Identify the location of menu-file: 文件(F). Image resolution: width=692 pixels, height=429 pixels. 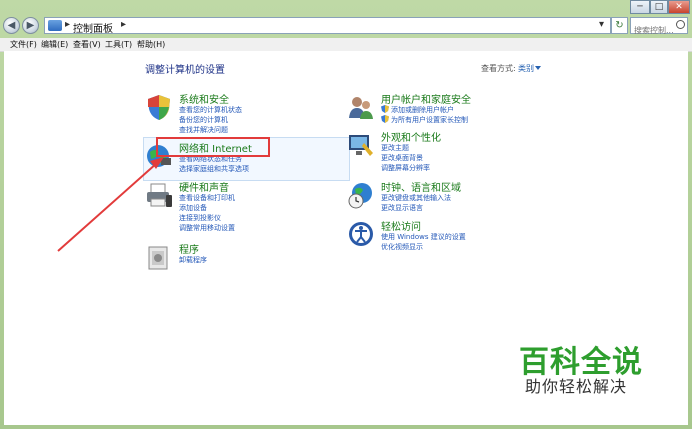
(23, 44).